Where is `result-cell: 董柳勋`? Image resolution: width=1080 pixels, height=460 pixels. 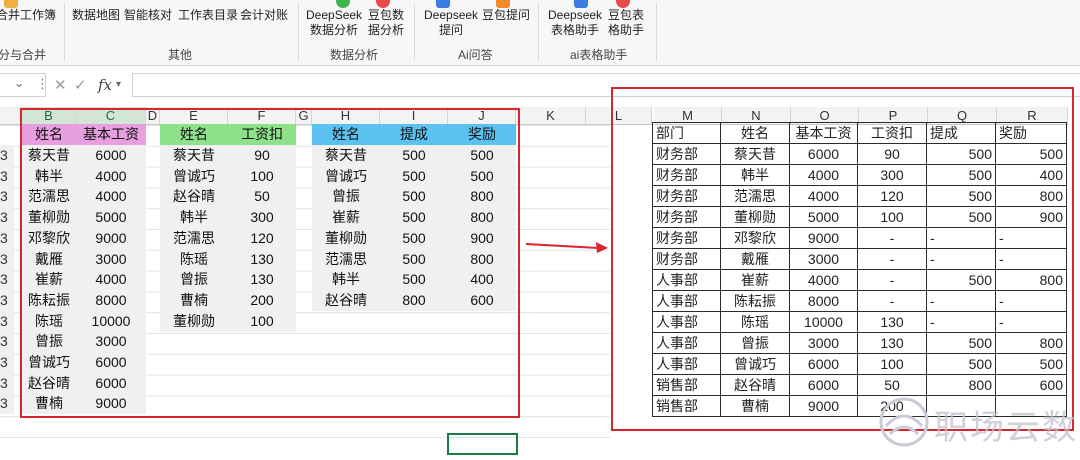 result-cell: 董柳勋 is located at coordinates (755, 217).